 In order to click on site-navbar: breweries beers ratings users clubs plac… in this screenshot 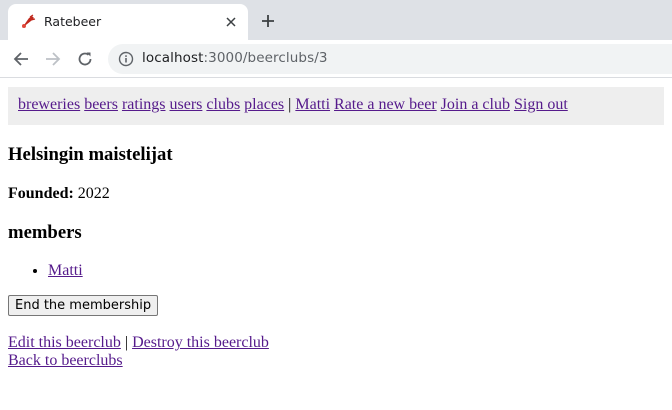, I will do `click(336, 106)`.